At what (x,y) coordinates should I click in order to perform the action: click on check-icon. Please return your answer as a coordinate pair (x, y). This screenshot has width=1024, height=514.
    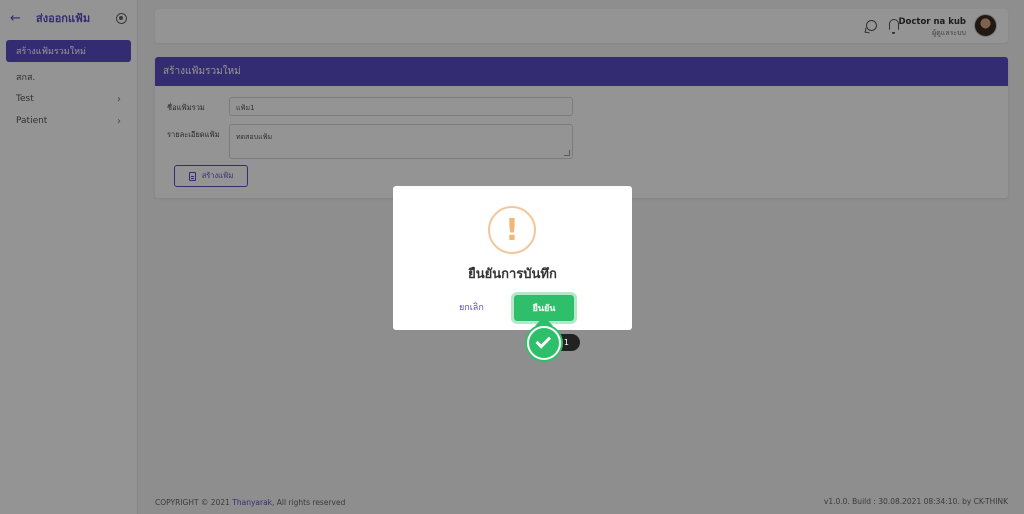
    Looking at the image, I should click on (544, 343).